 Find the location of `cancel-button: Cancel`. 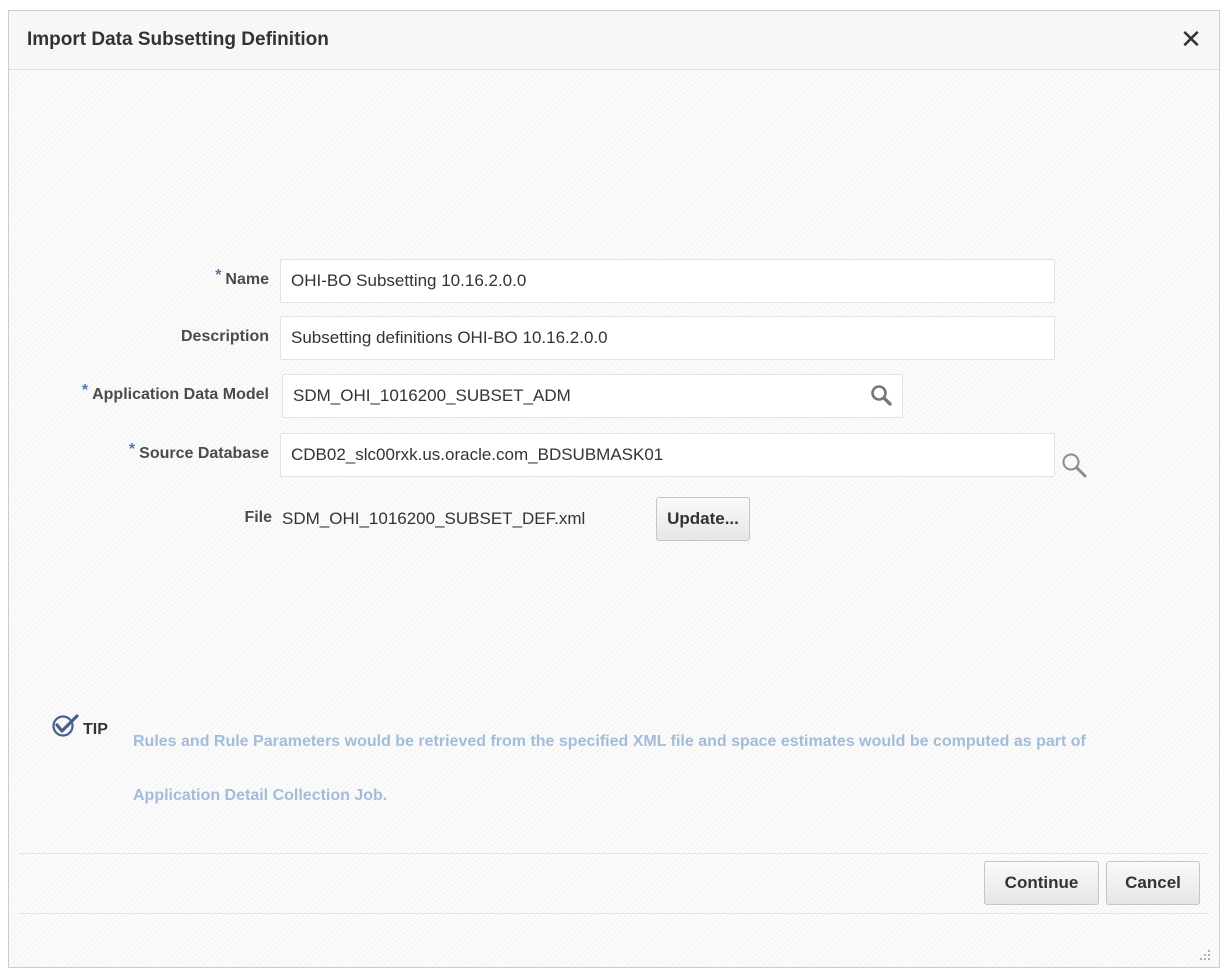

cancel-button: Cancel is located at coordinates (1153, 883).